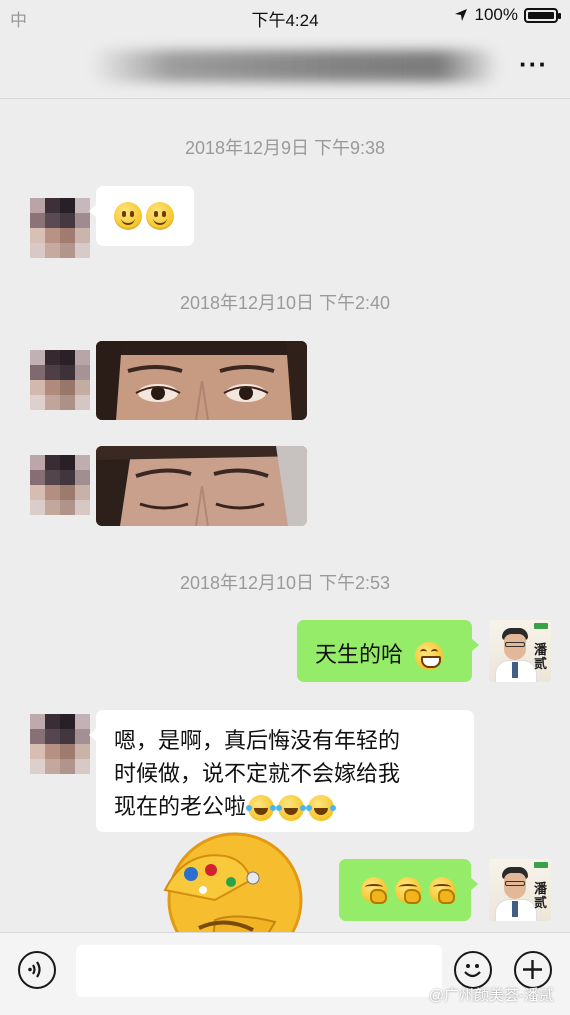 The image size is (570, 1015). What do you see at coordinates (472, 971) in the screenshot?
I see `emoji-glyph` at bounding box center [472, 971].